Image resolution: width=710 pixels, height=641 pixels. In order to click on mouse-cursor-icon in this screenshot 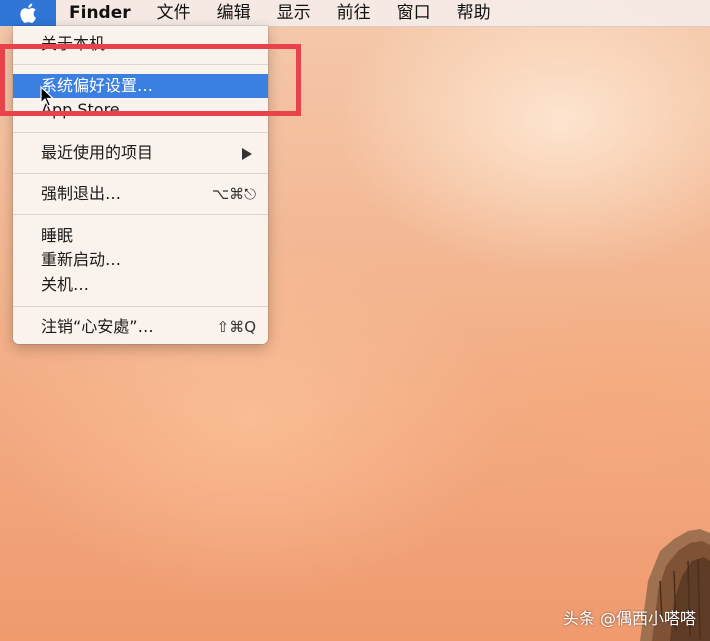, I will do `click(47, 96)`.